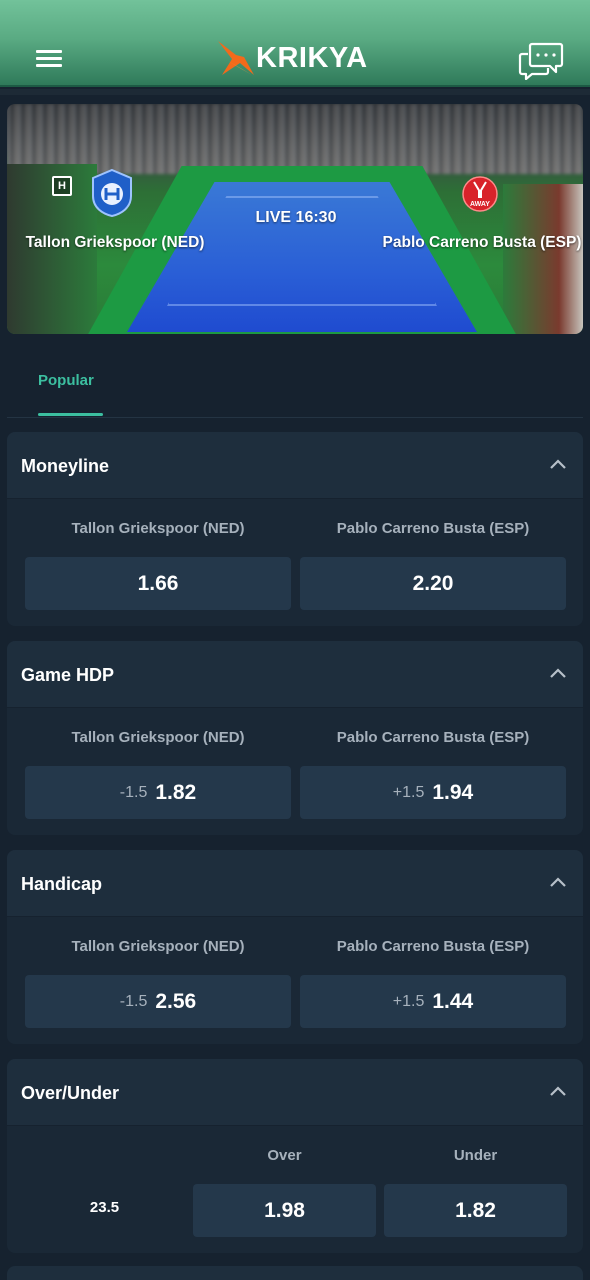 This screenshot has width=590, height=1280. What do you see at coordinates (480, 194) in the screenshot?
I see `away-team-crest-icon: AWAY` at bounding box center [480, 194].